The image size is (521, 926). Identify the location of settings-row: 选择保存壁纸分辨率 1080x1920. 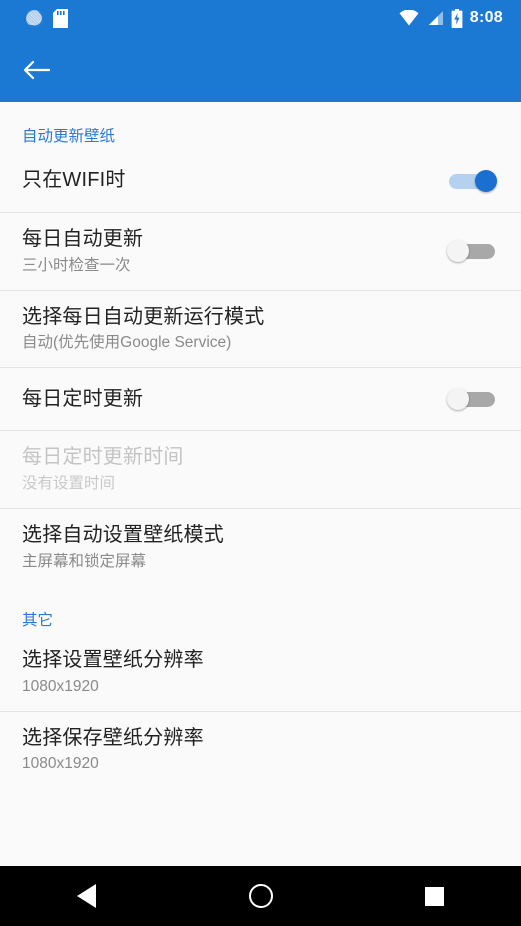
(260, 750).